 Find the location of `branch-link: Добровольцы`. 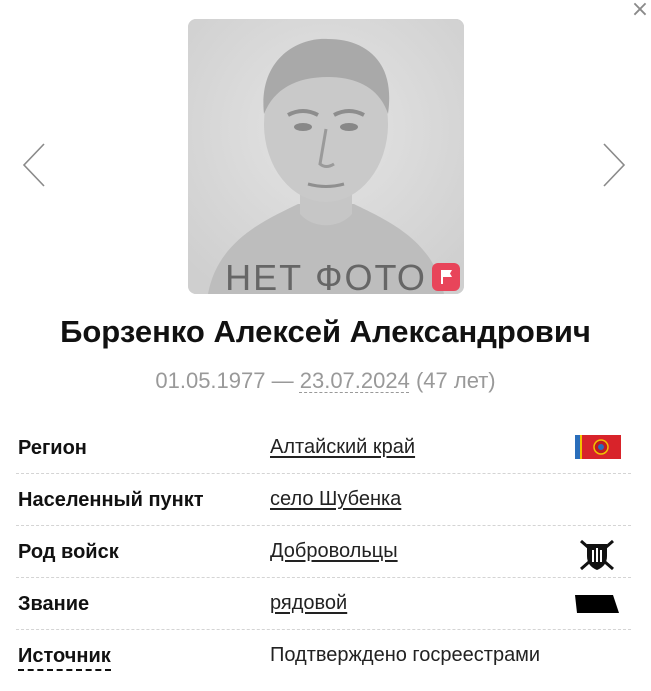

branch-link: Добровольцы is located at coordinates (334, 551).